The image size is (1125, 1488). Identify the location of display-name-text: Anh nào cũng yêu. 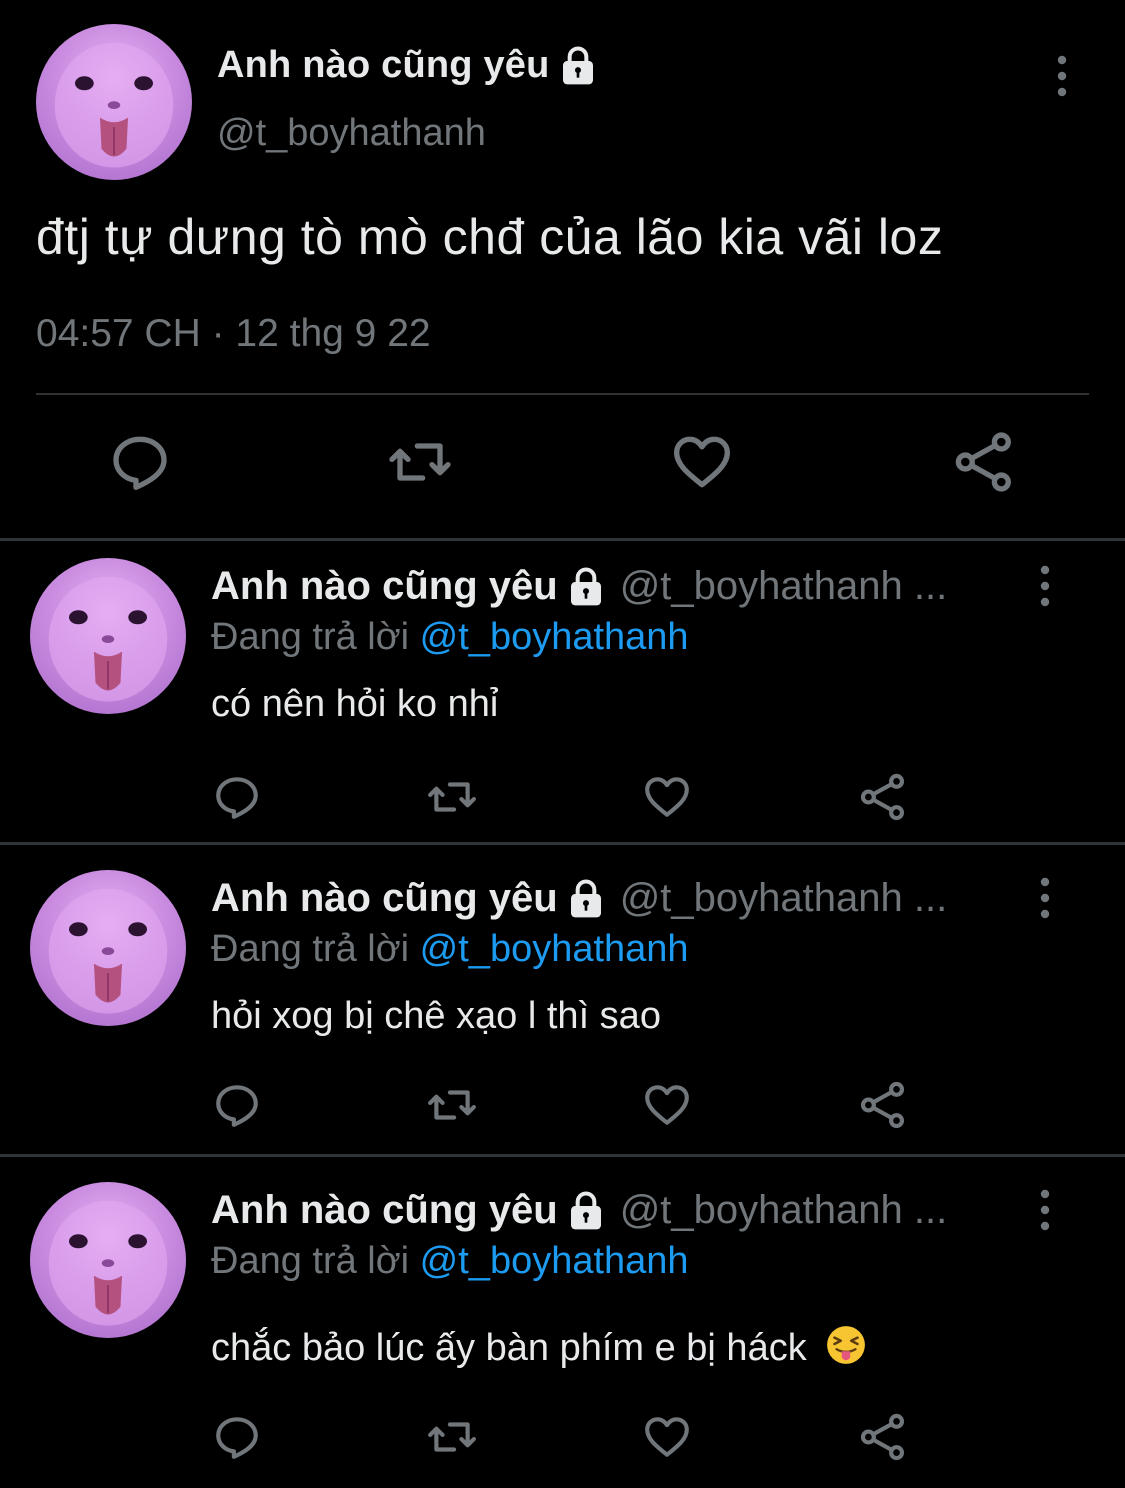
(383, 65).